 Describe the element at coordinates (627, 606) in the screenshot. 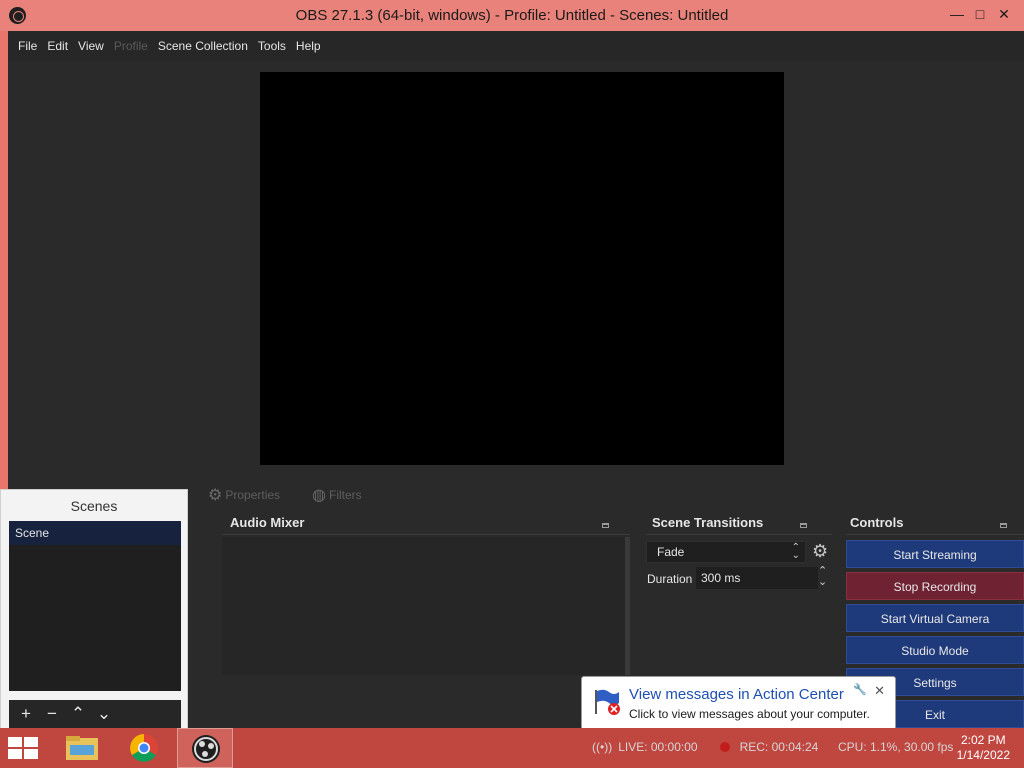

I see `audio-mixer-scrollbar` at that location.